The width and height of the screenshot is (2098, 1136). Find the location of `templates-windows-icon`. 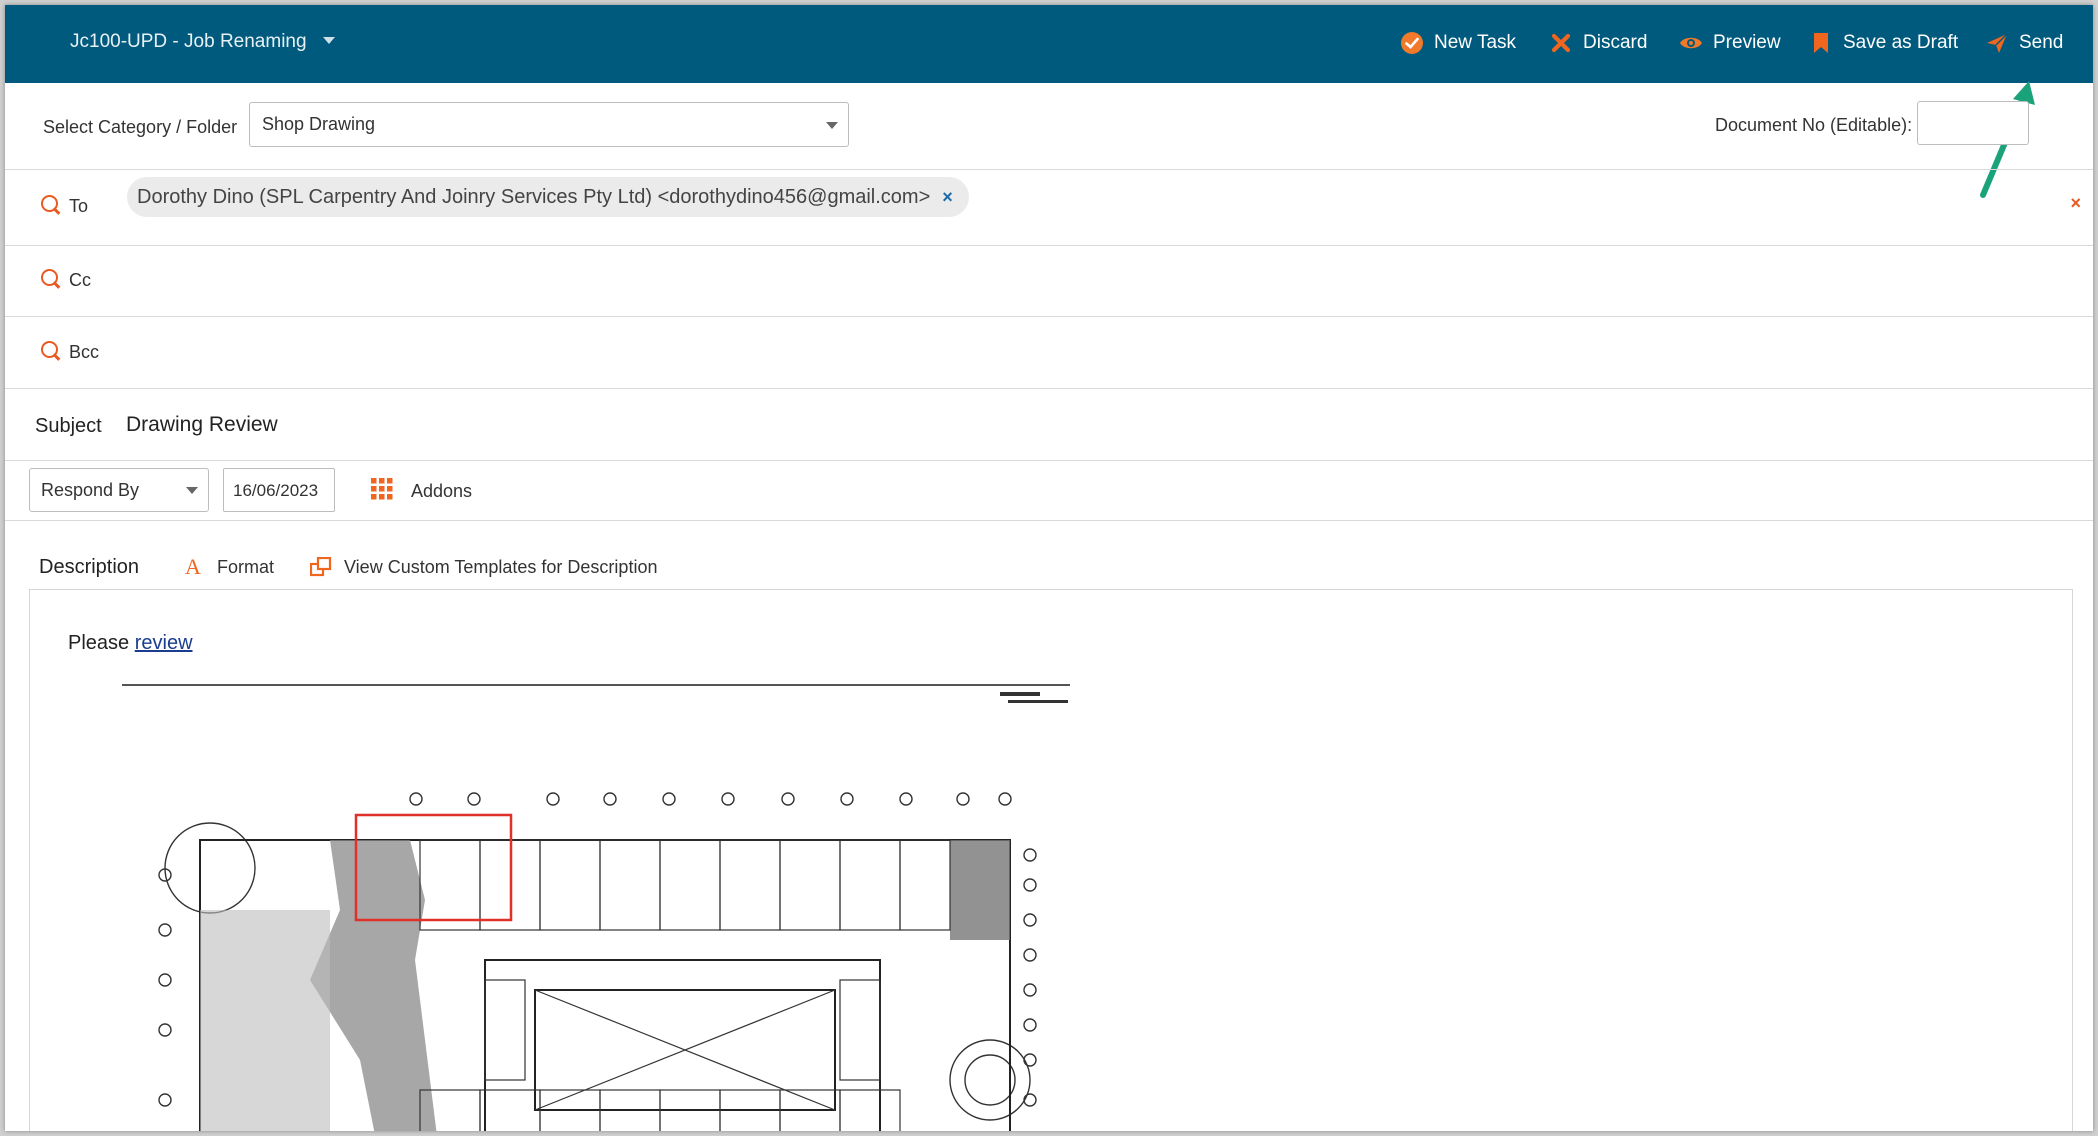

templates-windows-icon is located at coordinates (321, 567).